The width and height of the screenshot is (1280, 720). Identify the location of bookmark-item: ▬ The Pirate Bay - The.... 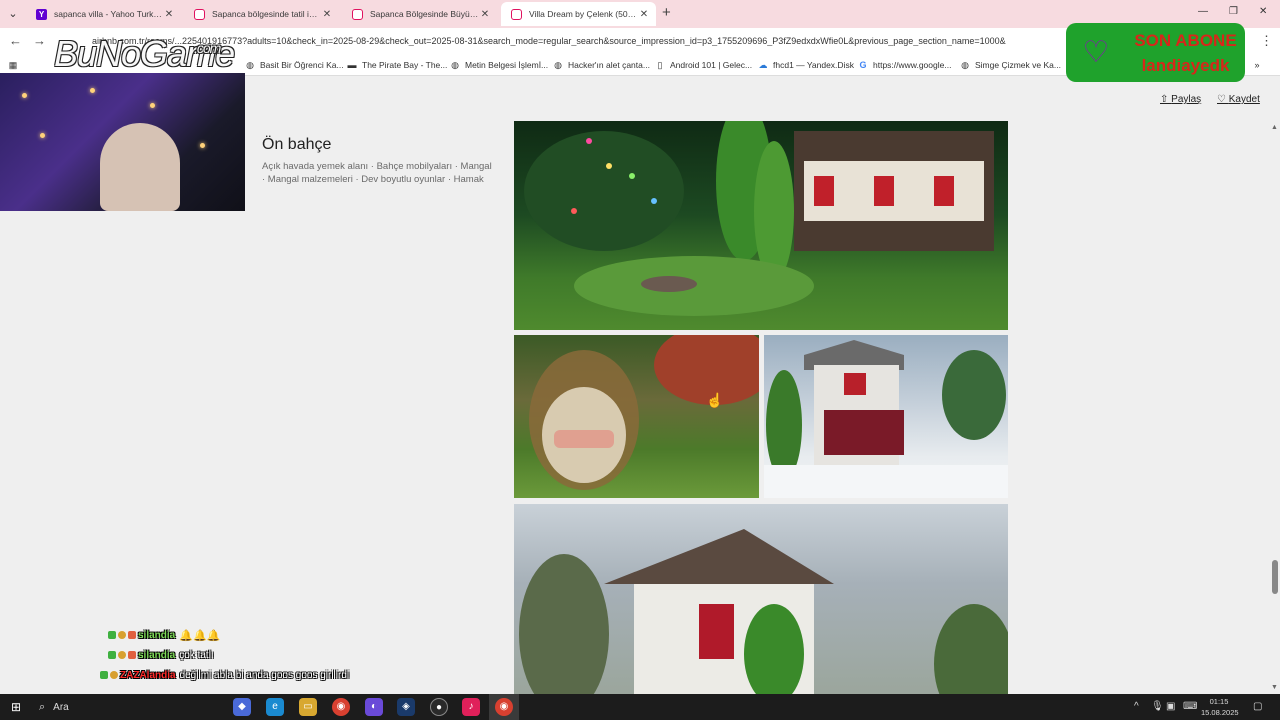
(397, 65).